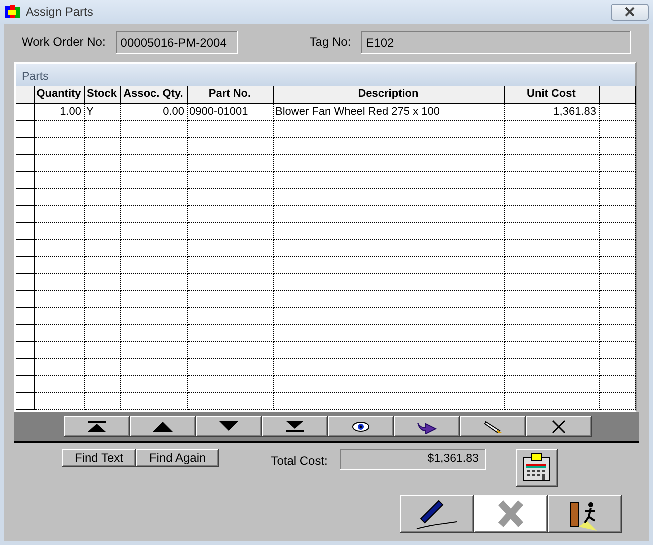 The width and height of the screenshot is (653, 545). I want to click on find-button: Find Again, so click(178, 458).